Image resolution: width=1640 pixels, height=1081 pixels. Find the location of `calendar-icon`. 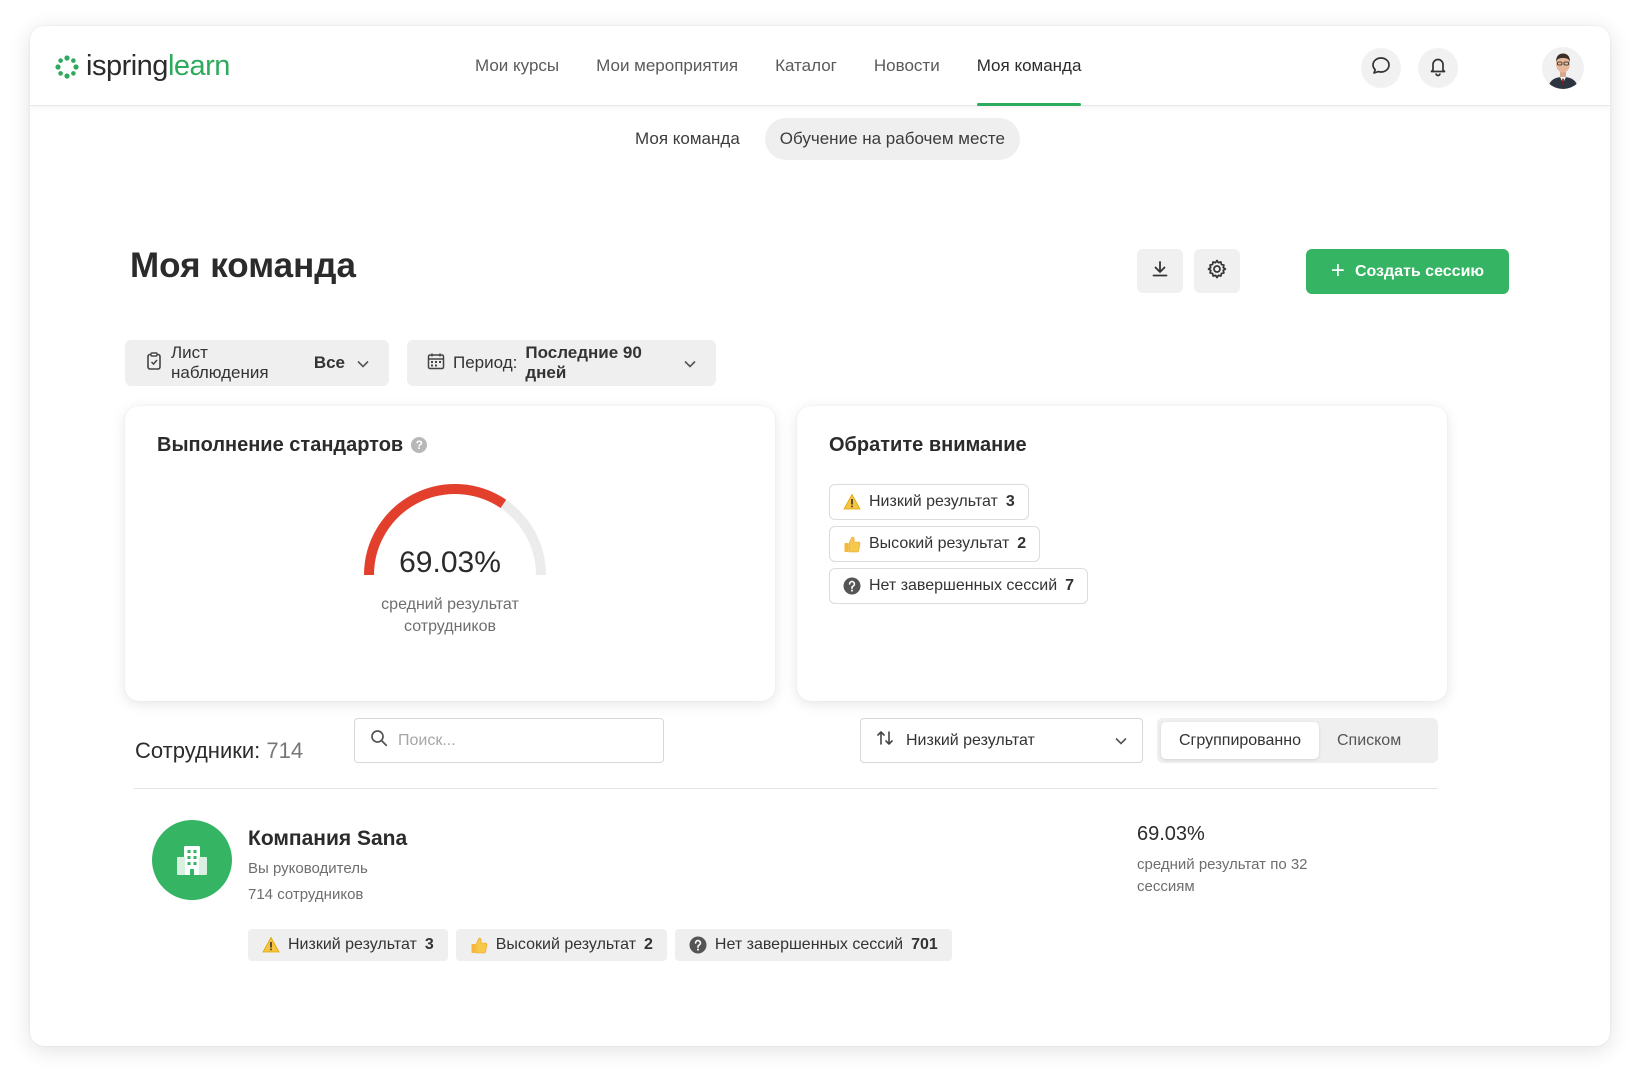

calendar-icon is located at coordinates (436, 363).